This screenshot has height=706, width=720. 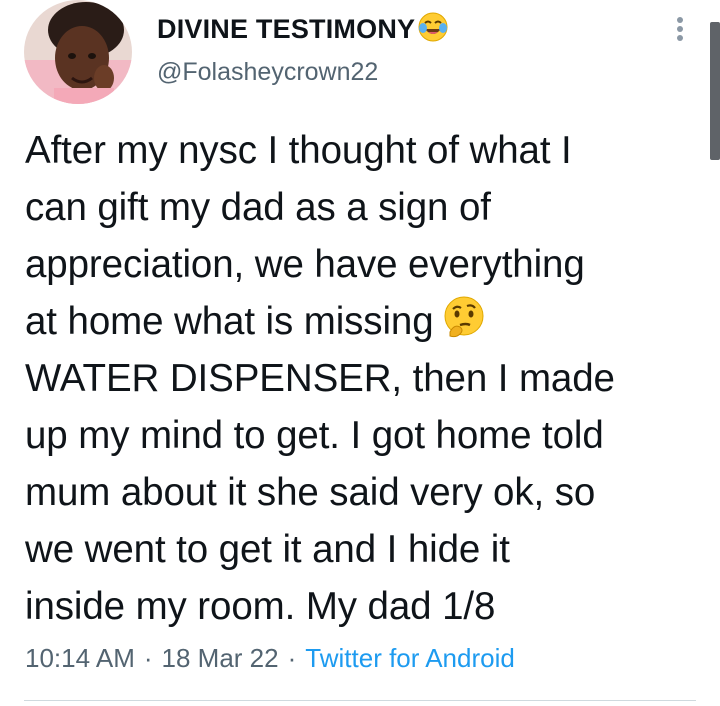 What do you see at coordinates (464, 318) in the screenshot?
I see `thinking-face-icon` at bounding box center [464, 318].